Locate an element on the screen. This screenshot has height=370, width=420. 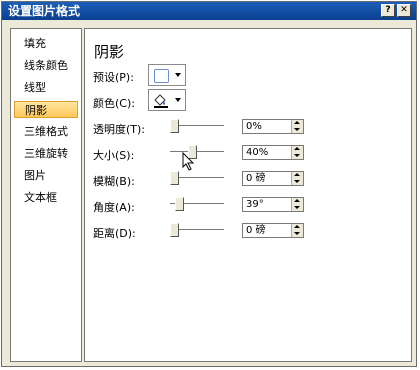
blur-label: 模糊(B): is located at coordinates (114, 181).